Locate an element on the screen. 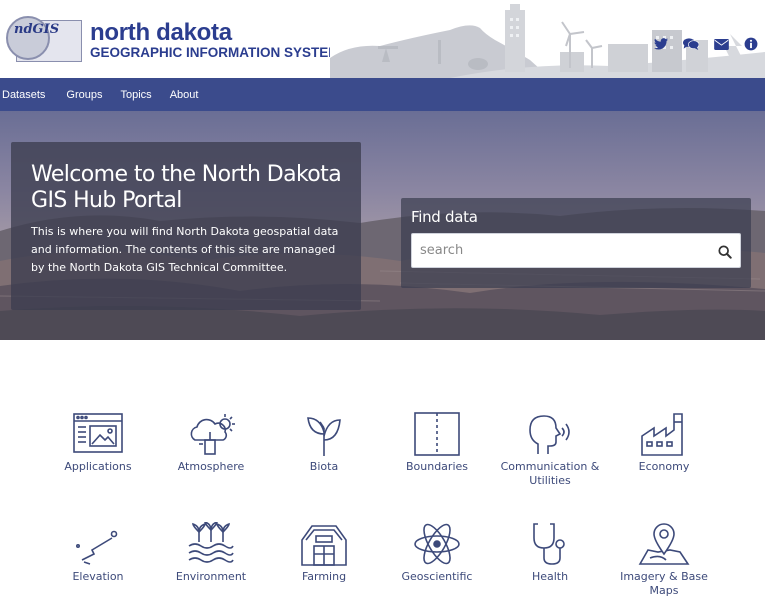 Image resolution: width=765 pixels, height=611 pixels. category-label: Farming is located at coordinates (324, 576).